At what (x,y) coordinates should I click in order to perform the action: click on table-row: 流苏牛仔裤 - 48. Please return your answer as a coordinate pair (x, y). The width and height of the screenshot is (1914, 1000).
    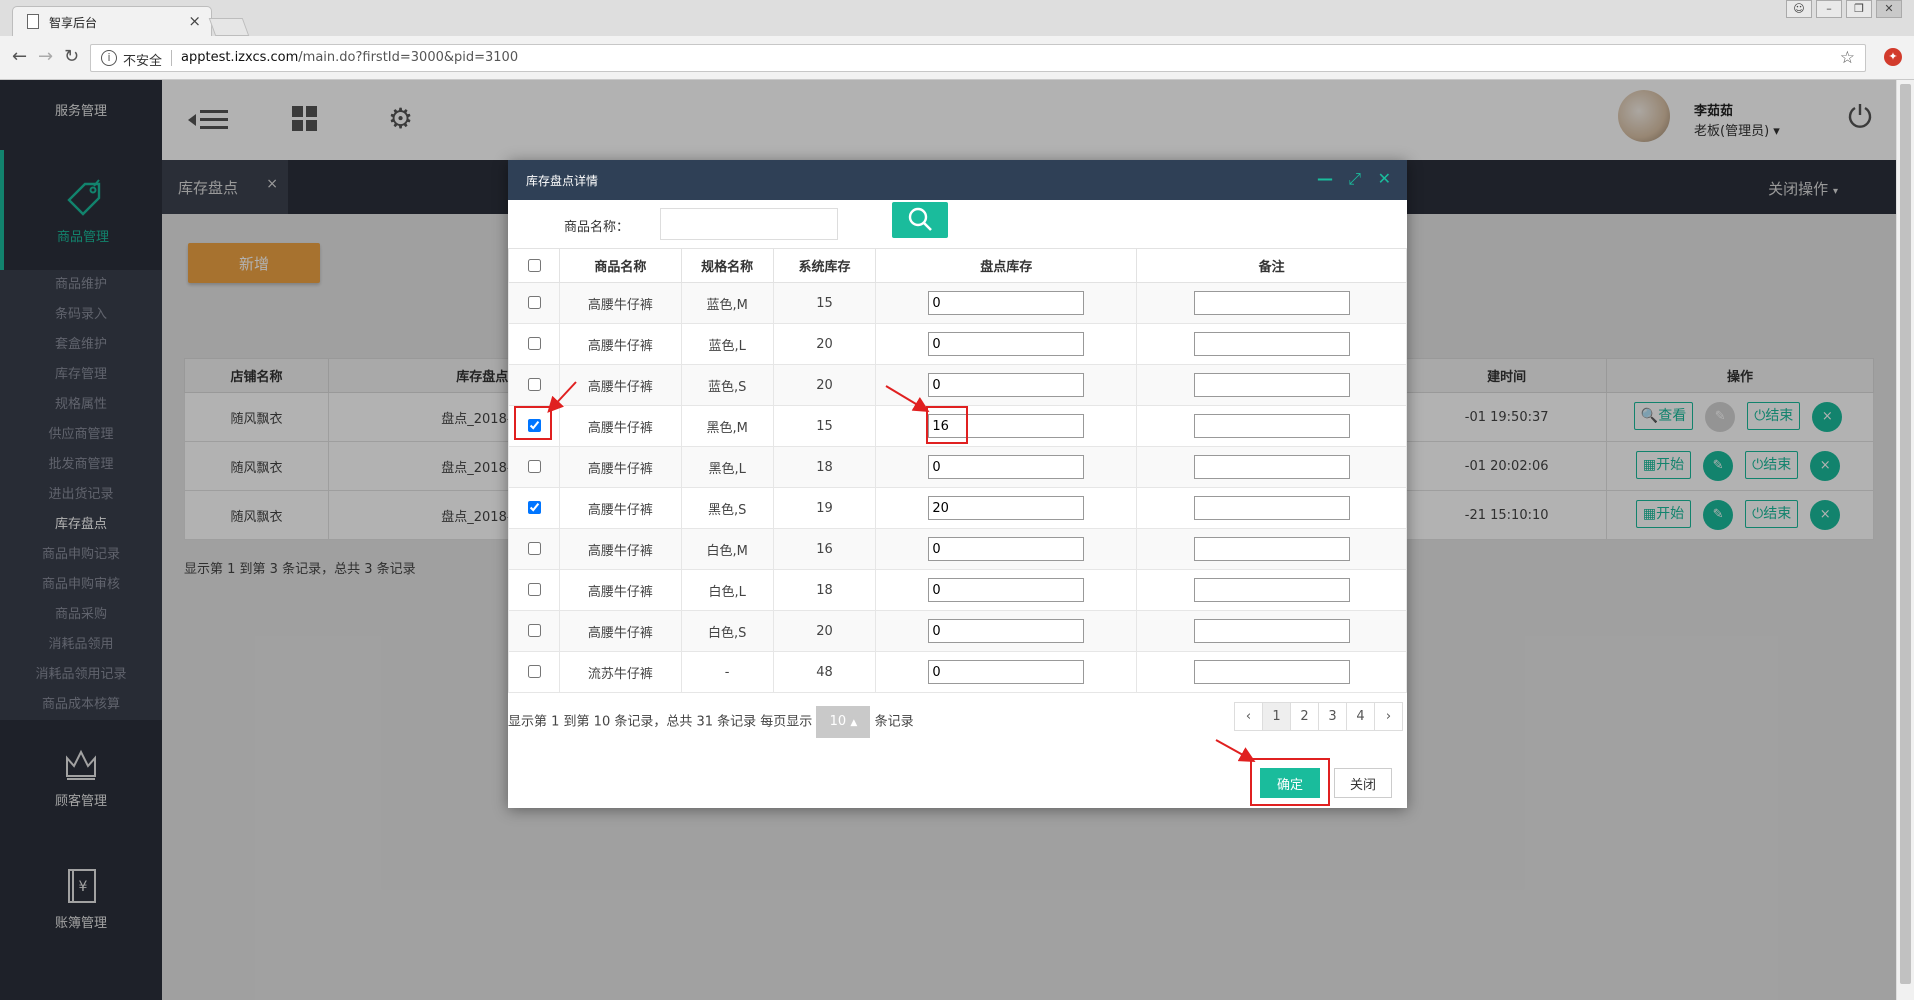
    Looking at the image, I should click on (957, 672).